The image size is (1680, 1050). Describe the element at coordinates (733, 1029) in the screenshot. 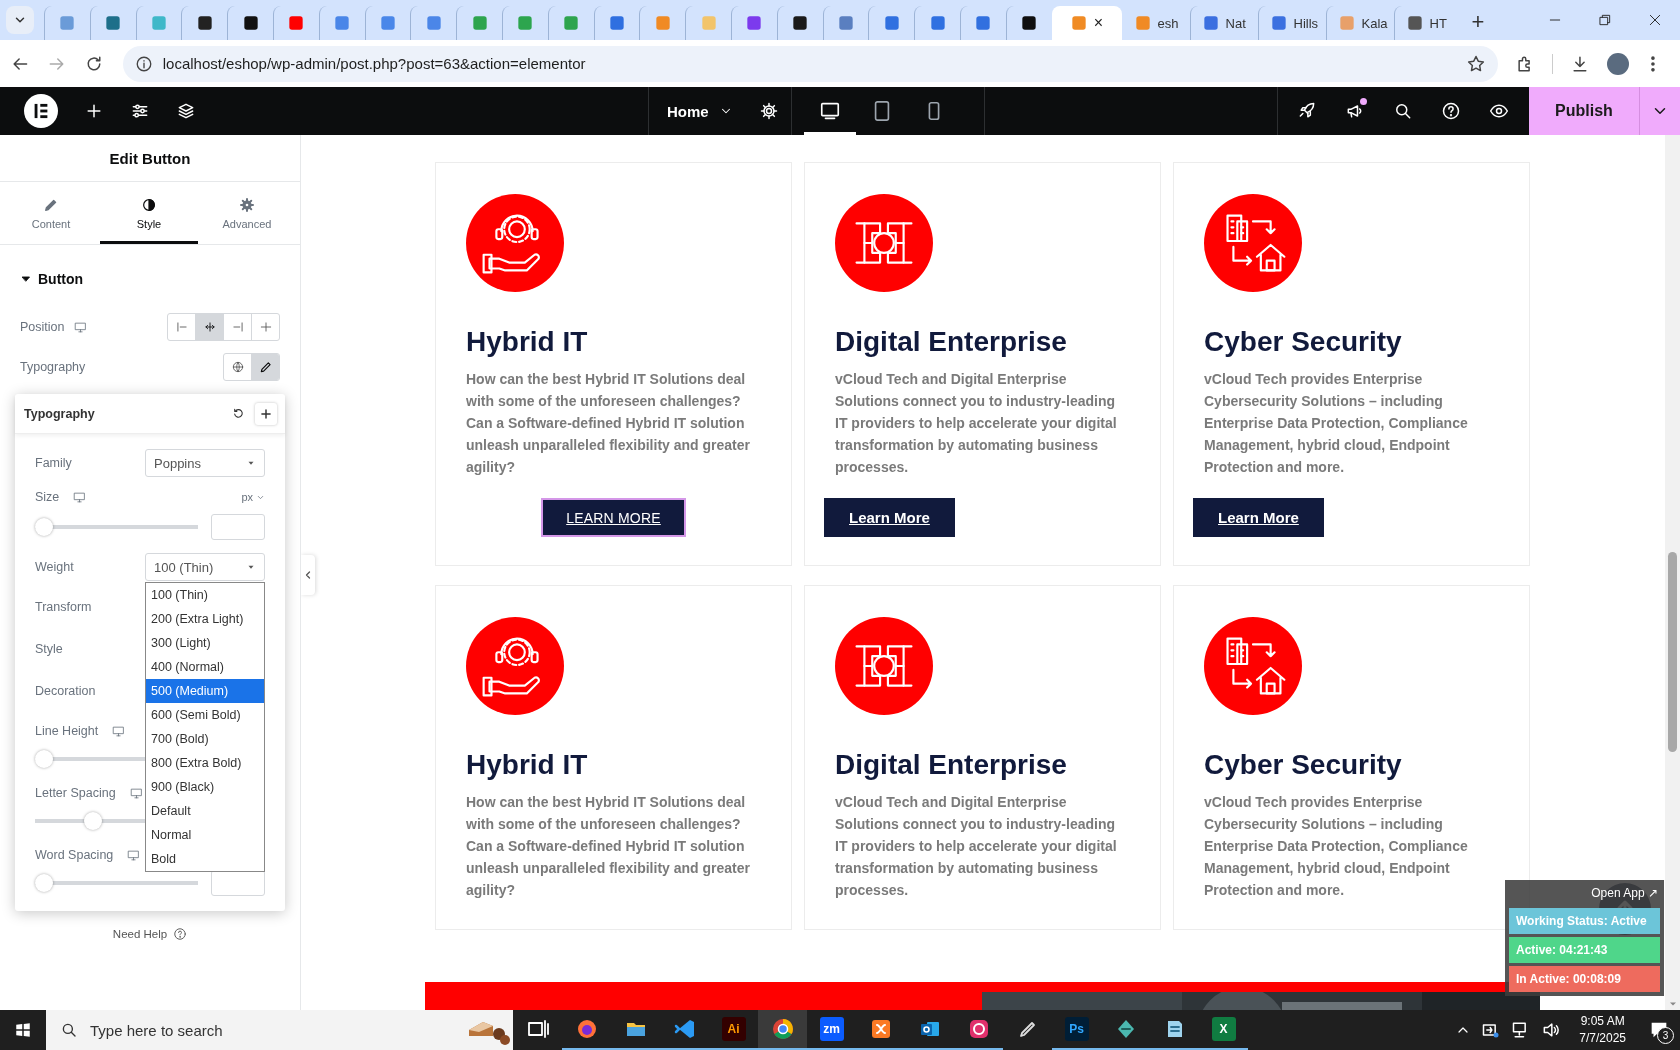

I see `app-logo: Ai` at that location.